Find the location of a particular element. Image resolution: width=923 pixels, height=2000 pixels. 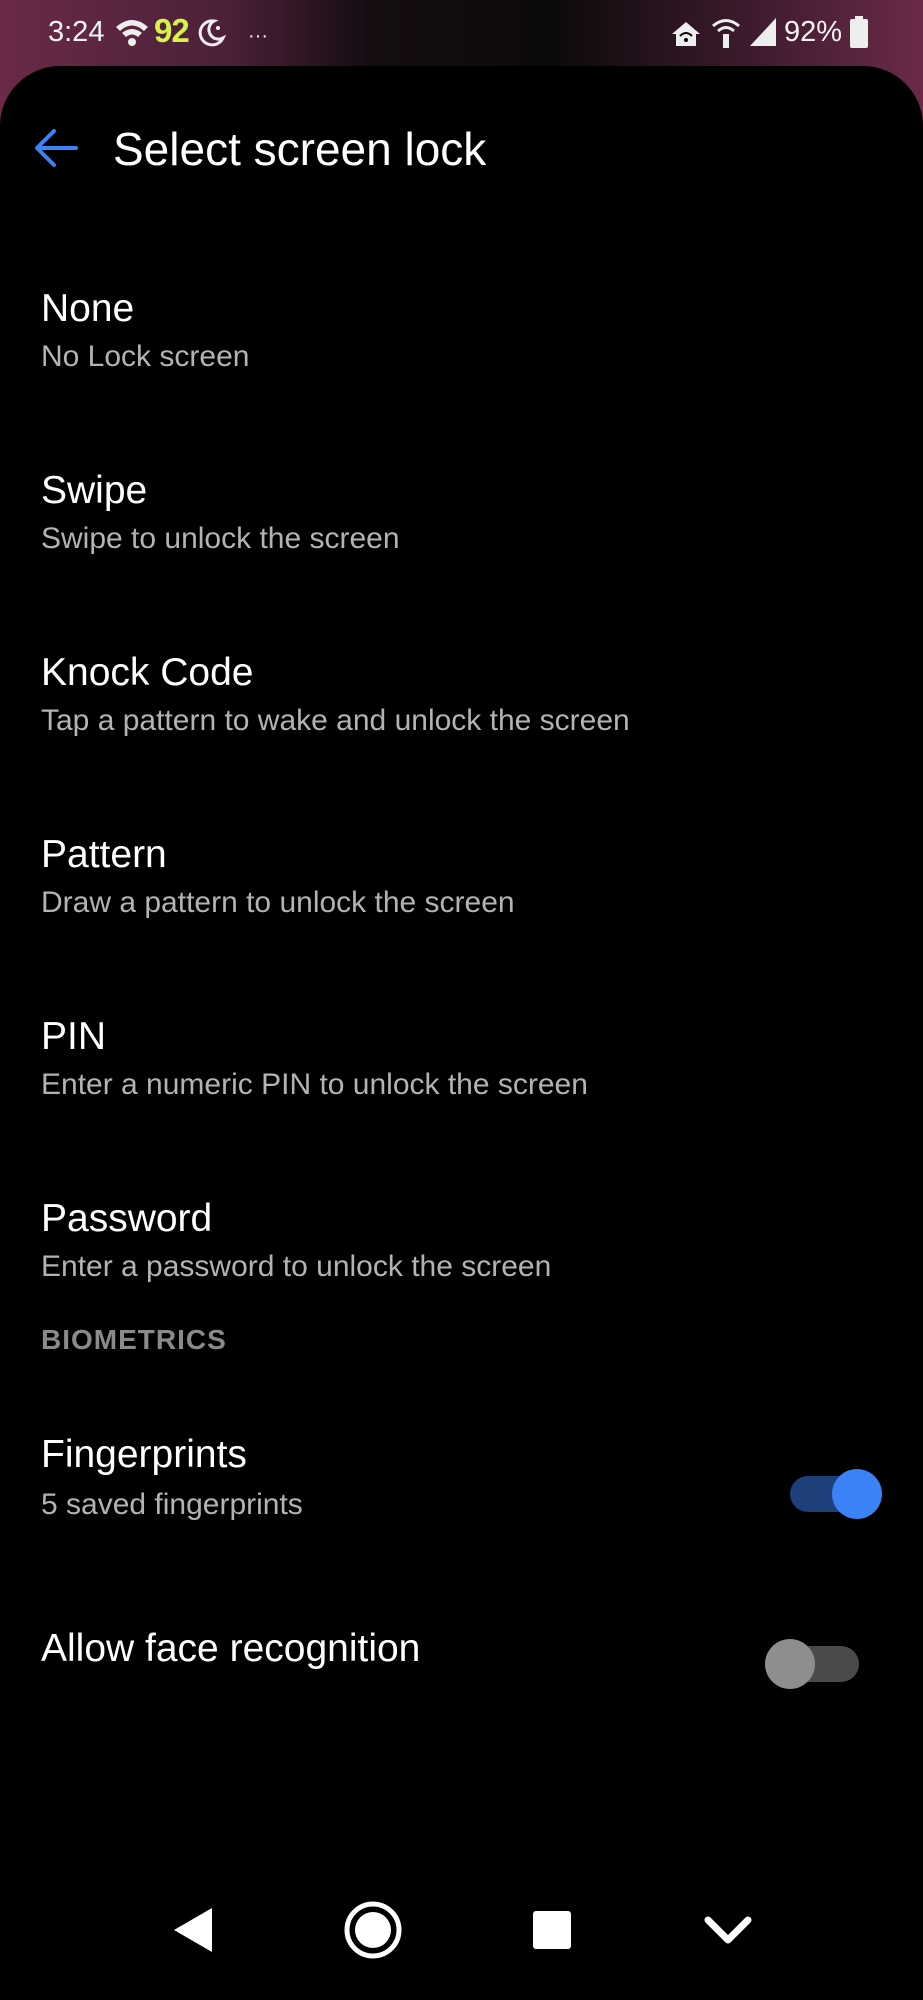

chevron-down-icon is located at coordinates (728, 1930).